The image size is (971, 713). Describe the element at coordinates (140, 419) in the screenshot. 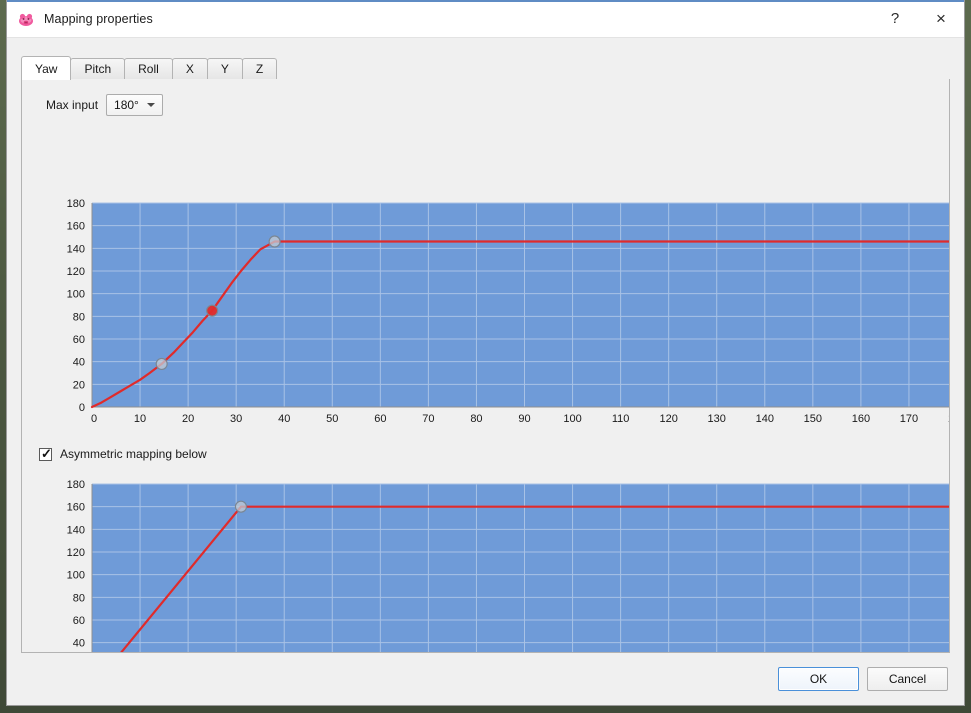

I see `svg-text: 10` at that location.